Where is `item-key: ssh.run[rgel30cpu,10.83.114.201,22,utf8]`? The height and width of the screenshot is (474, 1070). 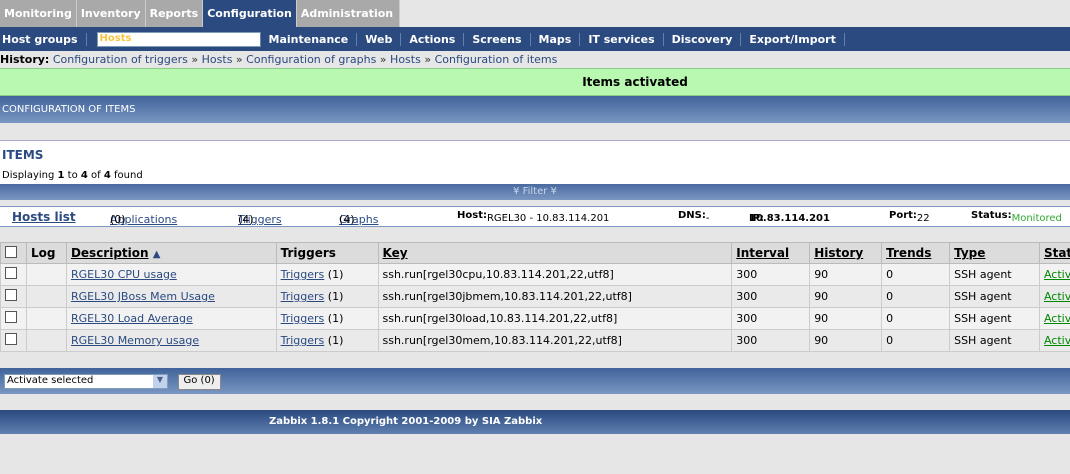 item-key: ssh.run[rgel30cpu,10.83.114.201,22,utf8] is located at coordinates (555, 274).